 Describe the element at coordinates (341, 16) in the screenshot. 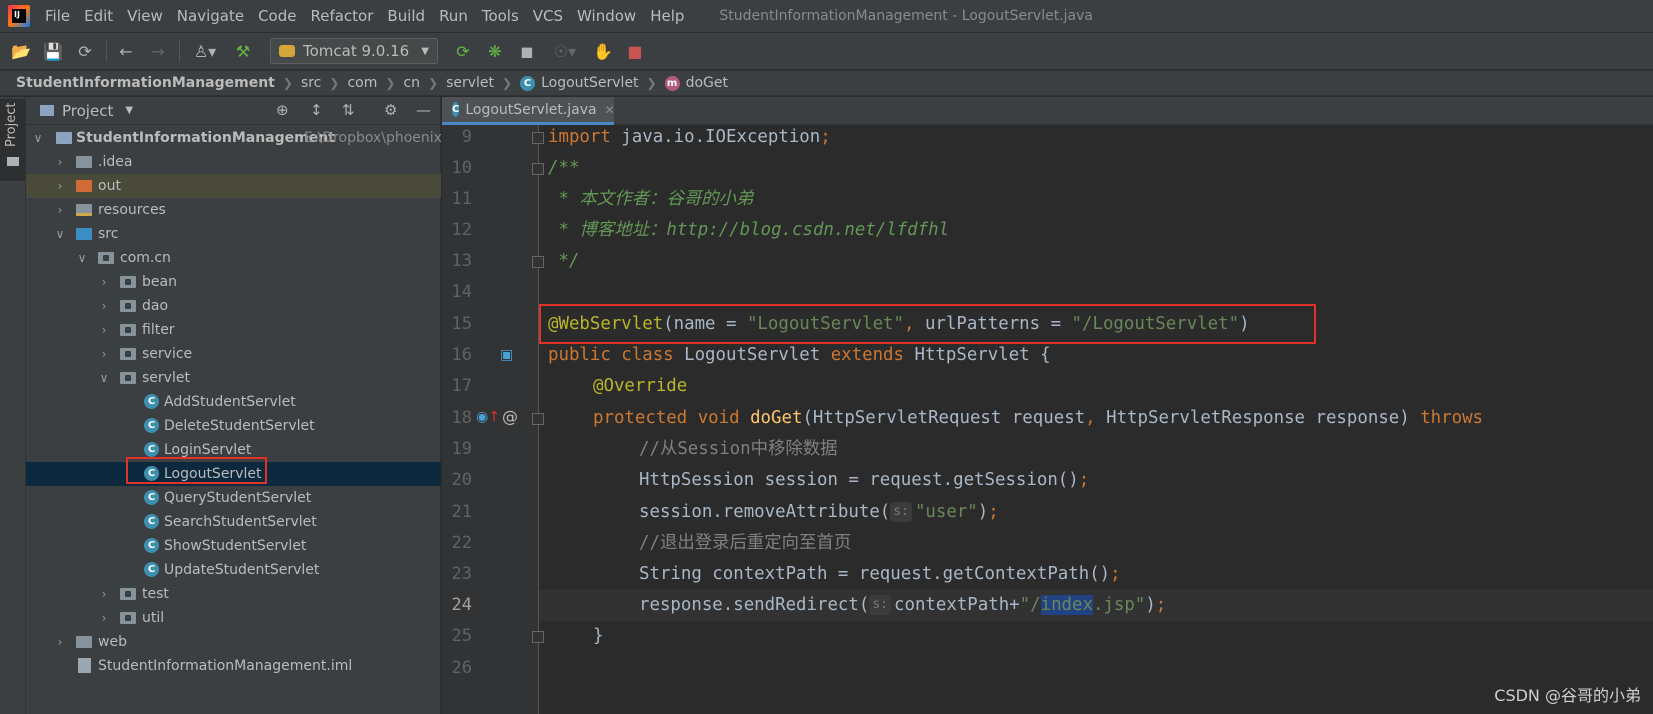

I see `menu-refactor: Refactor` at that location.